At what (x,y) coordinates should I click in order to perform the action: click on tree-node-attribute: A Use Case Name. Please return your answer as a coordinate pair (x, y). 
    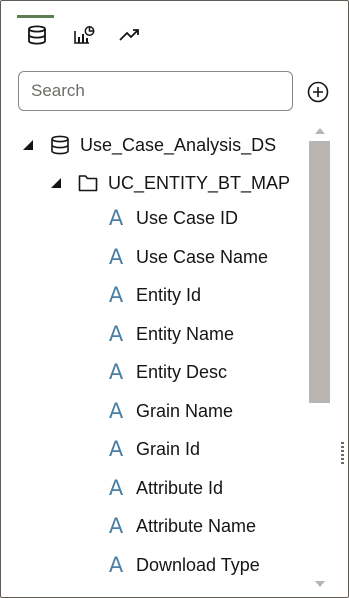
    Looking at the image, I should click on (187, 257).